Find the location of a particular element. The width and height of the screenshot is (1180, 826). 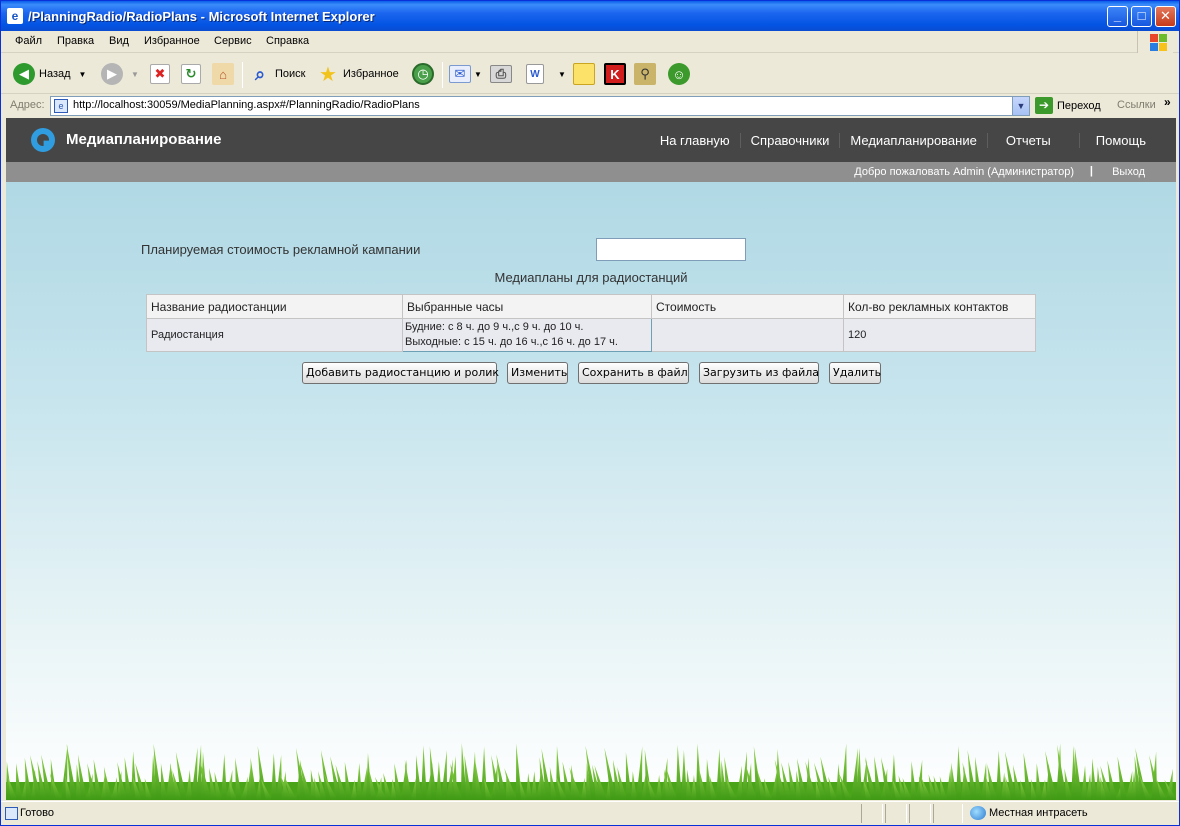

mail-button: ✉ ▼ is located at coordinates (465, 74).